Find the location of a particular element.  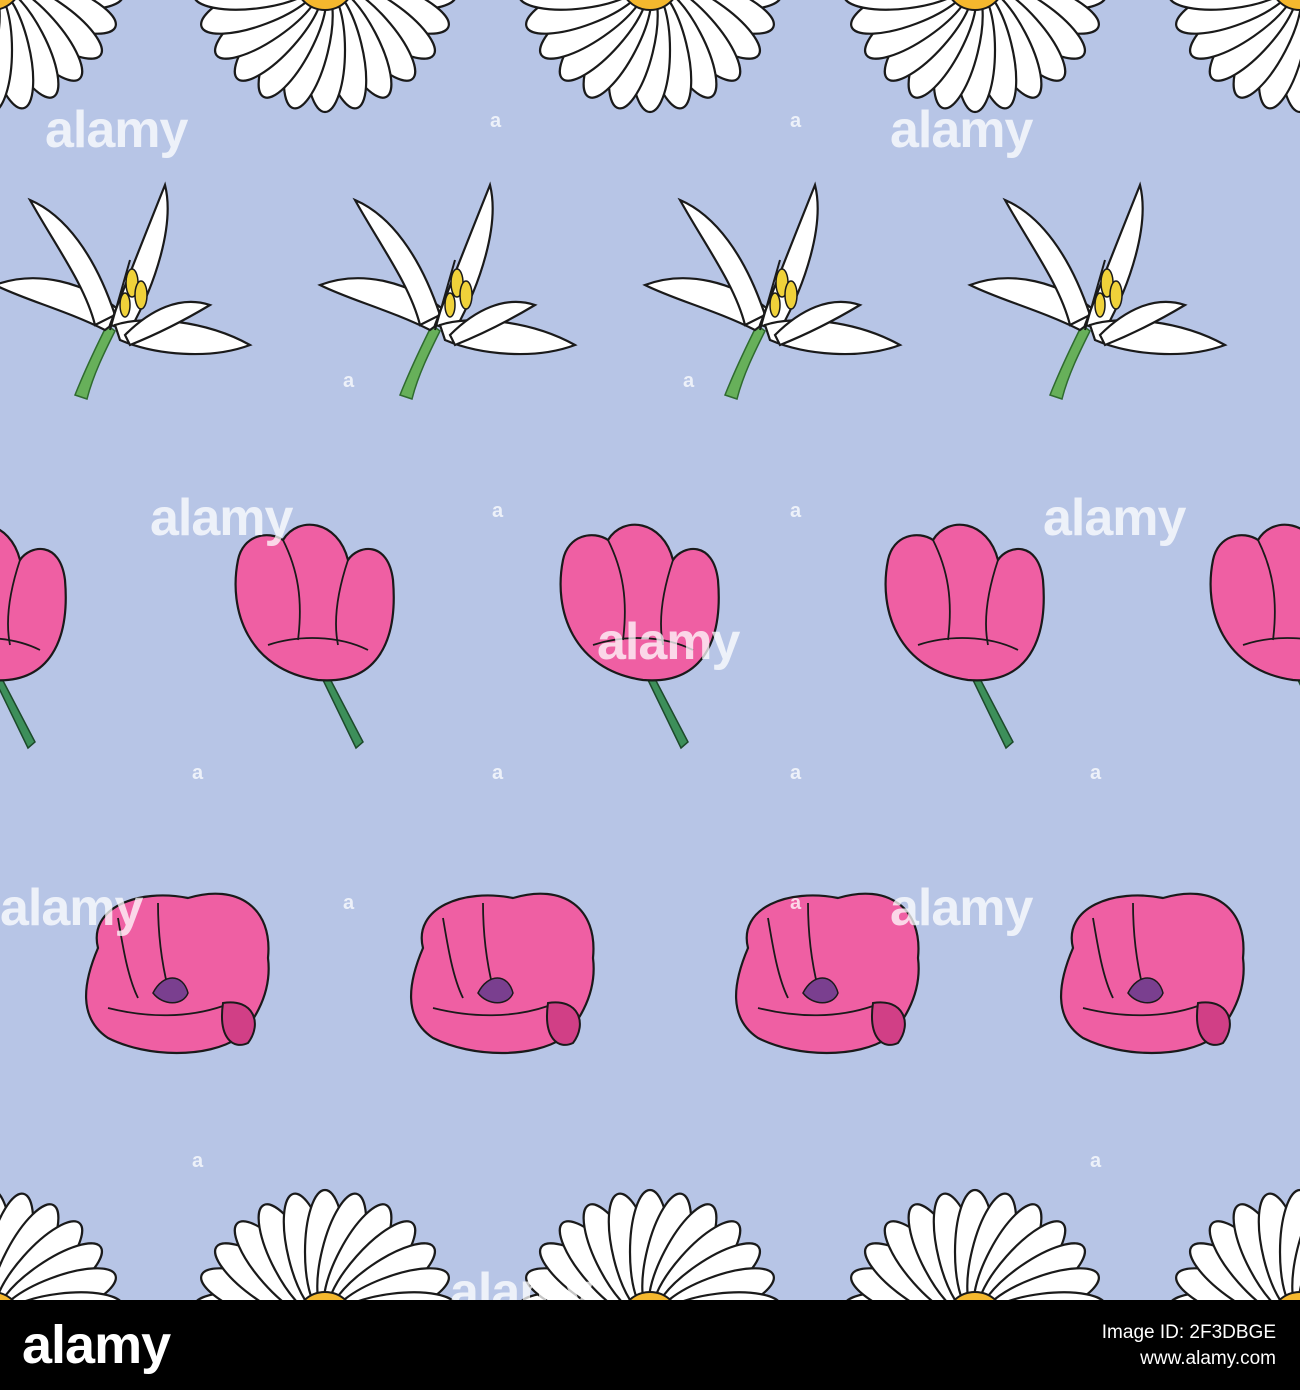

alamy-logo: alamy is located at coordinates (96, 1345).